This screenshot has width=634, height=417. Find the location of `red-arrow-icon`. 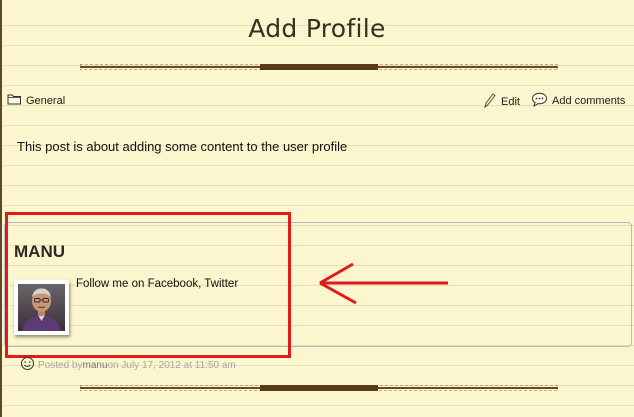

red-arrow-icon is located at coordinates (383, 283).